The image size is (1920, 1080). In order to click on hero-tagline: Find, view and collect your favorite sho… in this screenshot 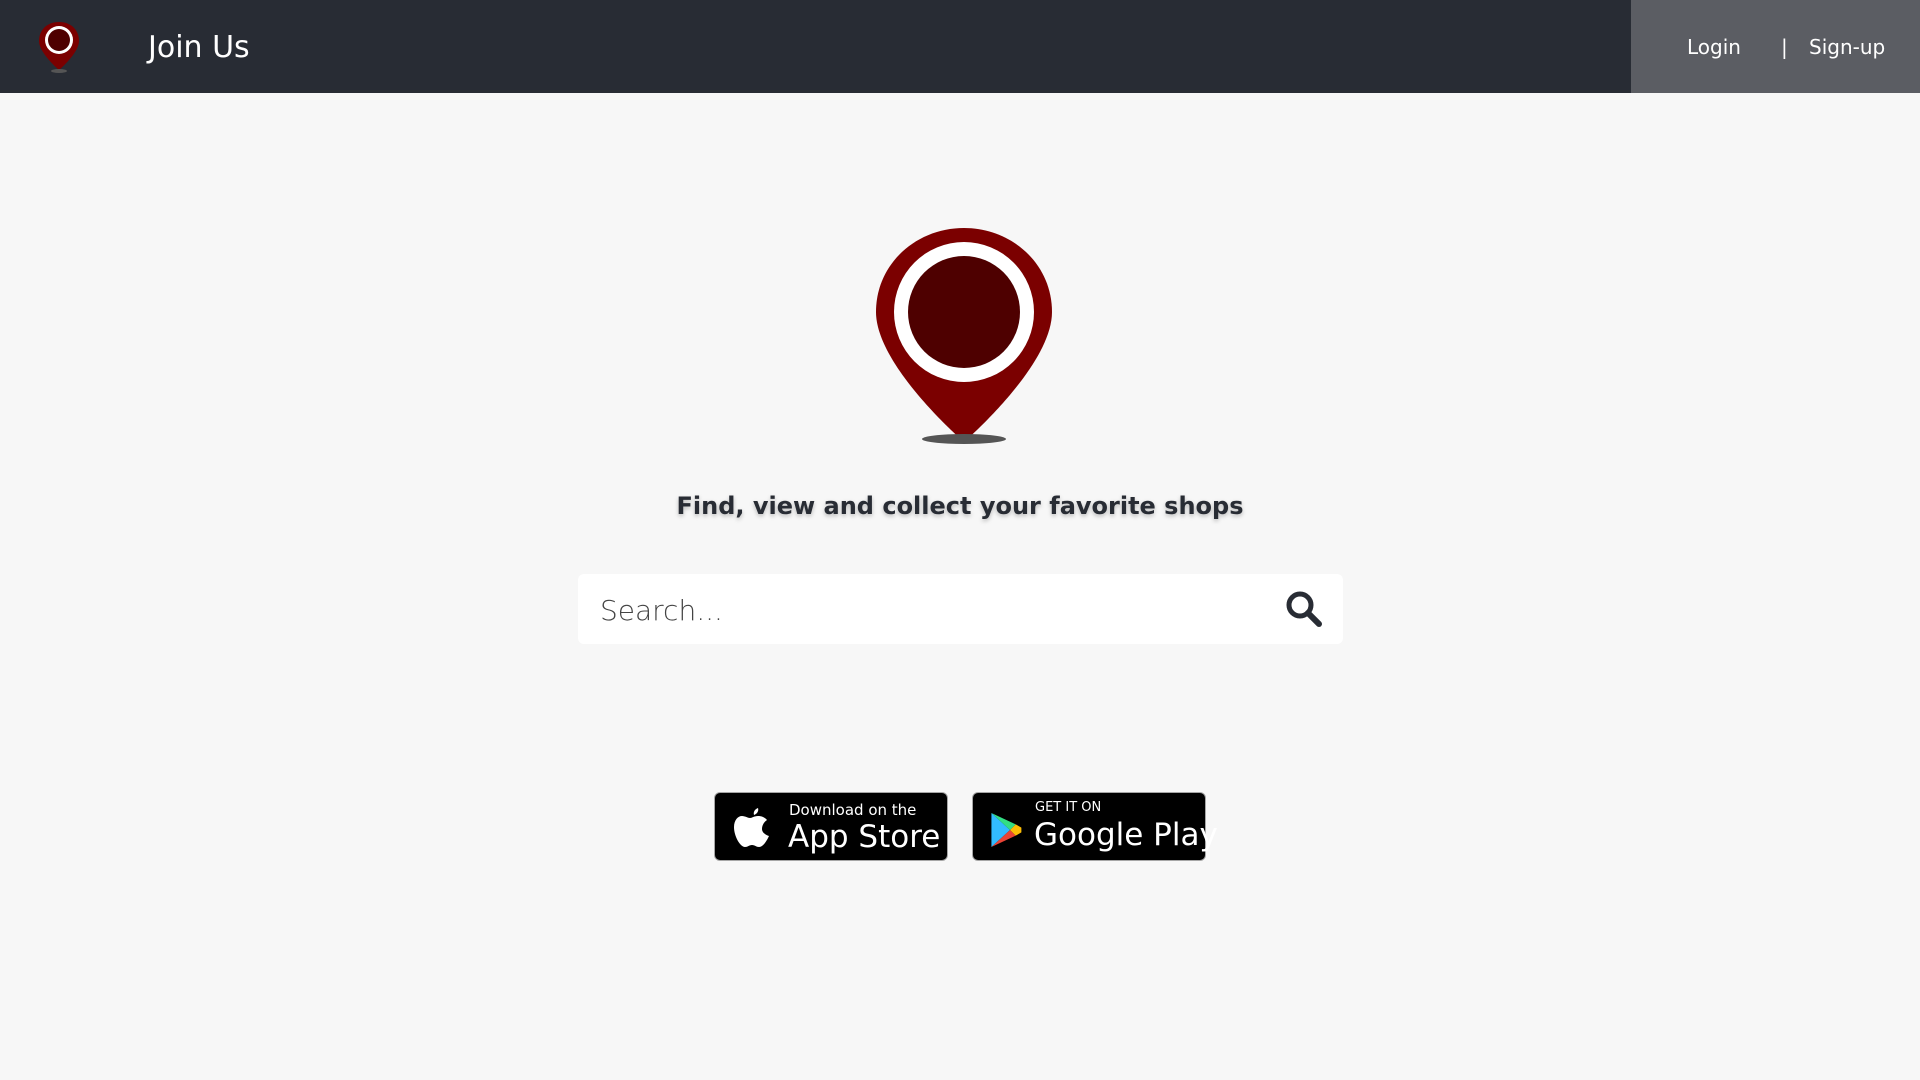, I will do `click(960, 506)`.